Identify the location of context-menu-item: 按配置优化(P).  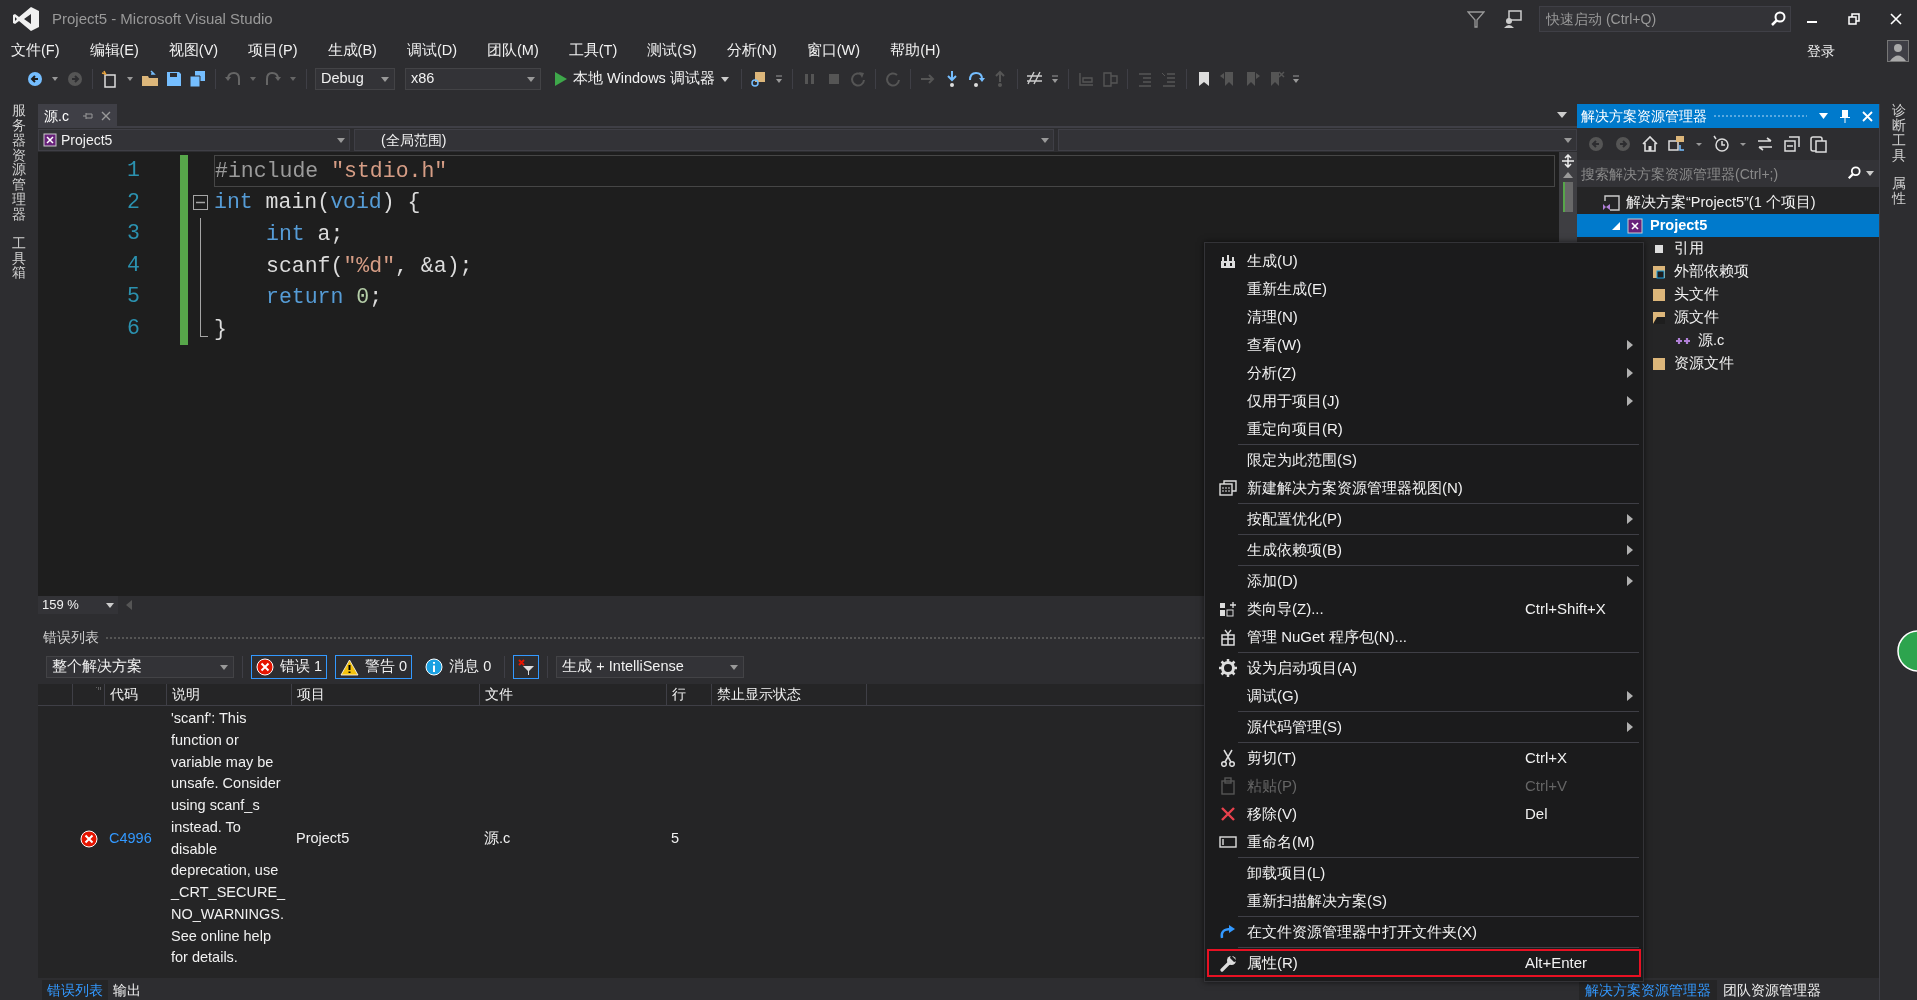
(1424, 519).